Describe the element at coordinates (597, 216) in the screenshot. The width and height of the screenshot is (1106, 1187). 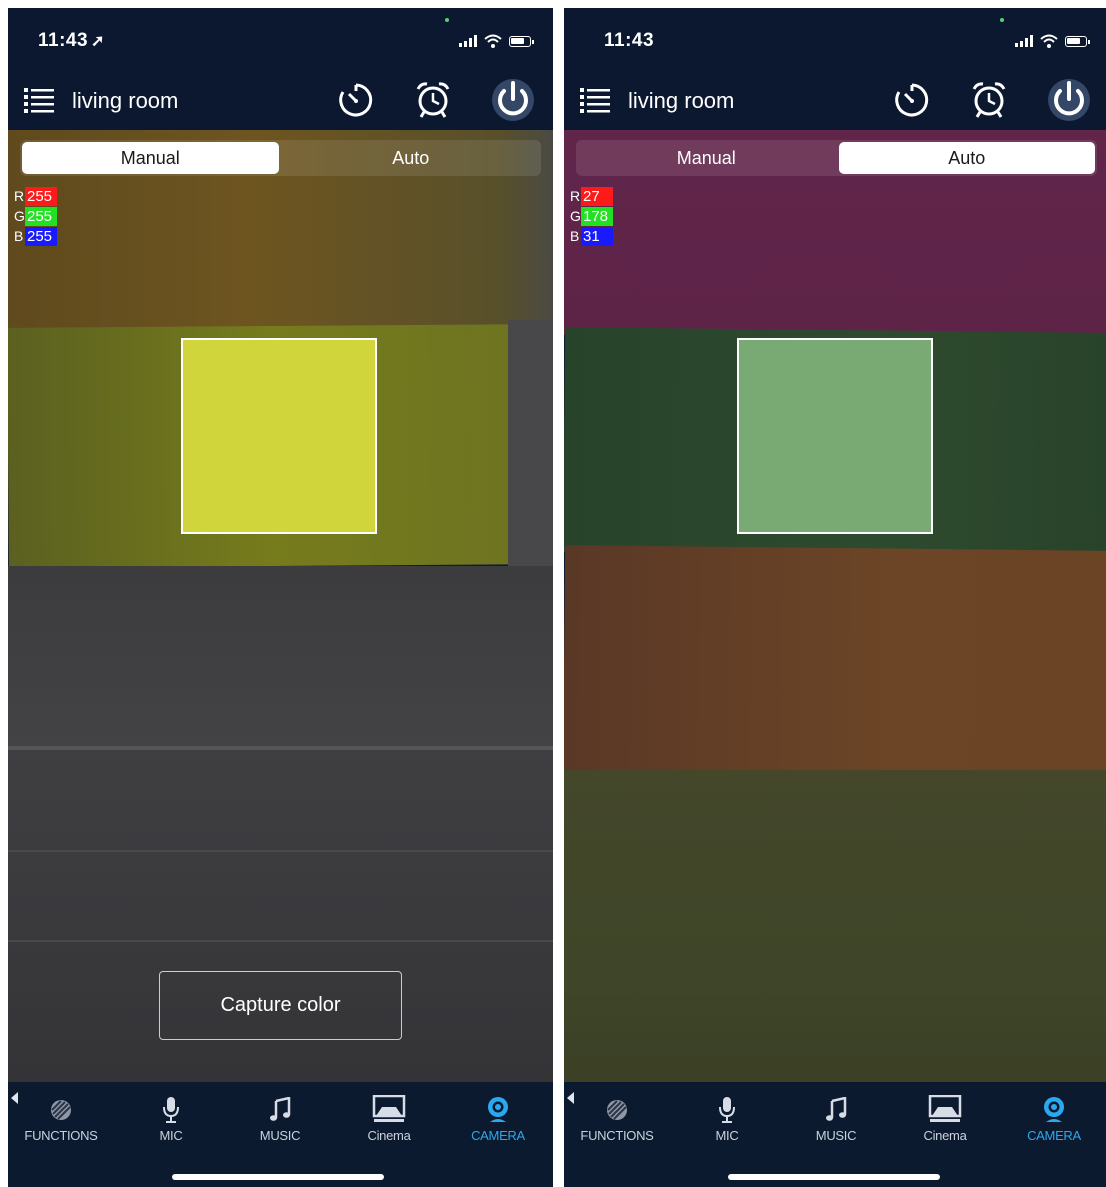
I see `g-value: 178` at that location.